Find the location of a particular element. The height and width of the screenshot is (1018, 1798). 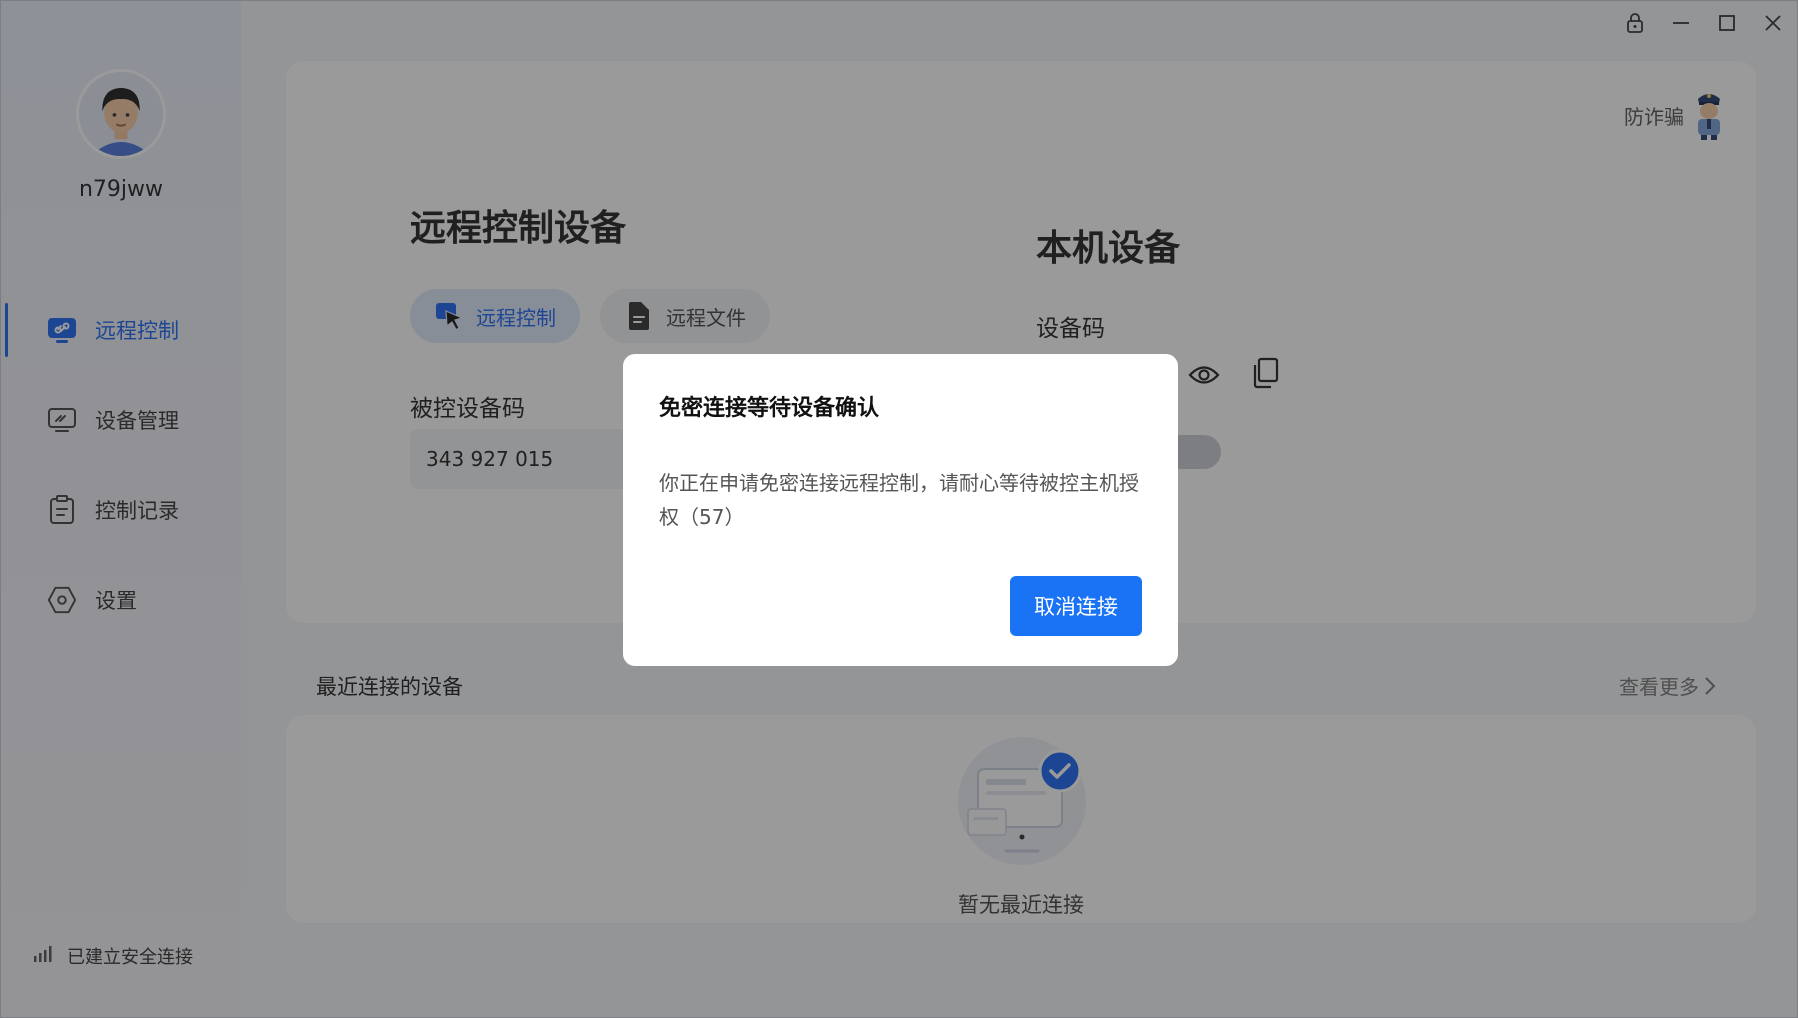

dialog-title: 免密连接等待设备确认 is located at coordinates (769, 408).